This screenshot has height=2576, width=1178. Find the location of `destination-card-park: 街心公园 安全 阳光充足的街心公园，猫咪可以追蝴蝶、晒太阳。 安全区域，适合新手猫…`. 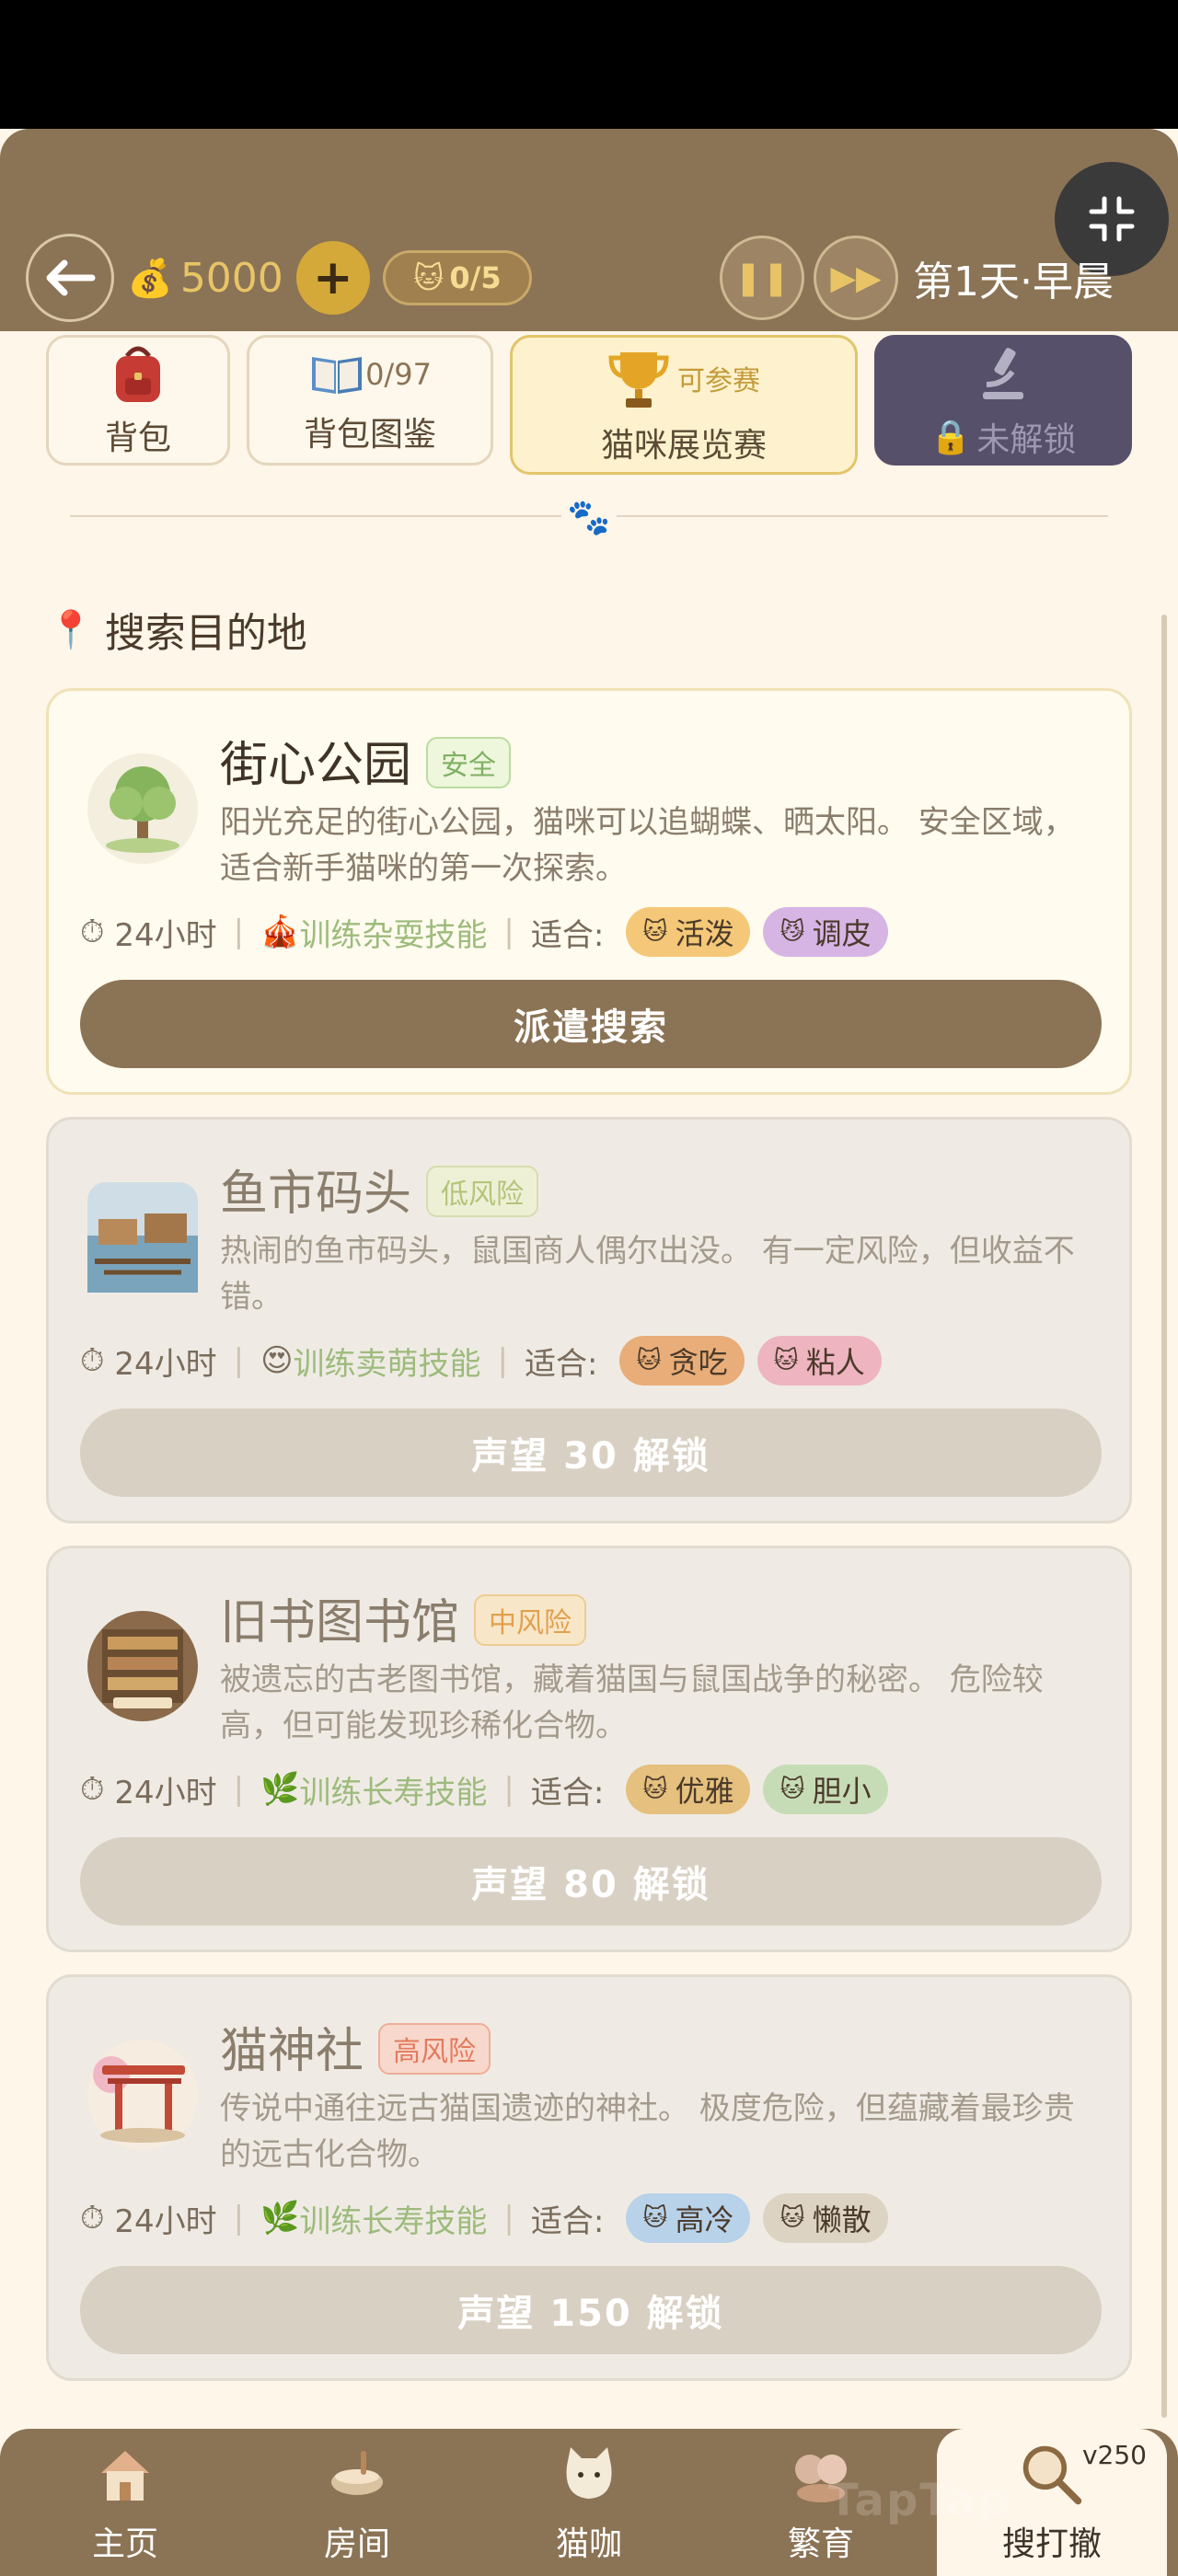

destination-card-park: 街心公园 安全 阳光充足的街心公园，猫咪可以追蝴蝶、晒太阳。 安全区域，适合新手猫… is located at coordinates (589, 891).